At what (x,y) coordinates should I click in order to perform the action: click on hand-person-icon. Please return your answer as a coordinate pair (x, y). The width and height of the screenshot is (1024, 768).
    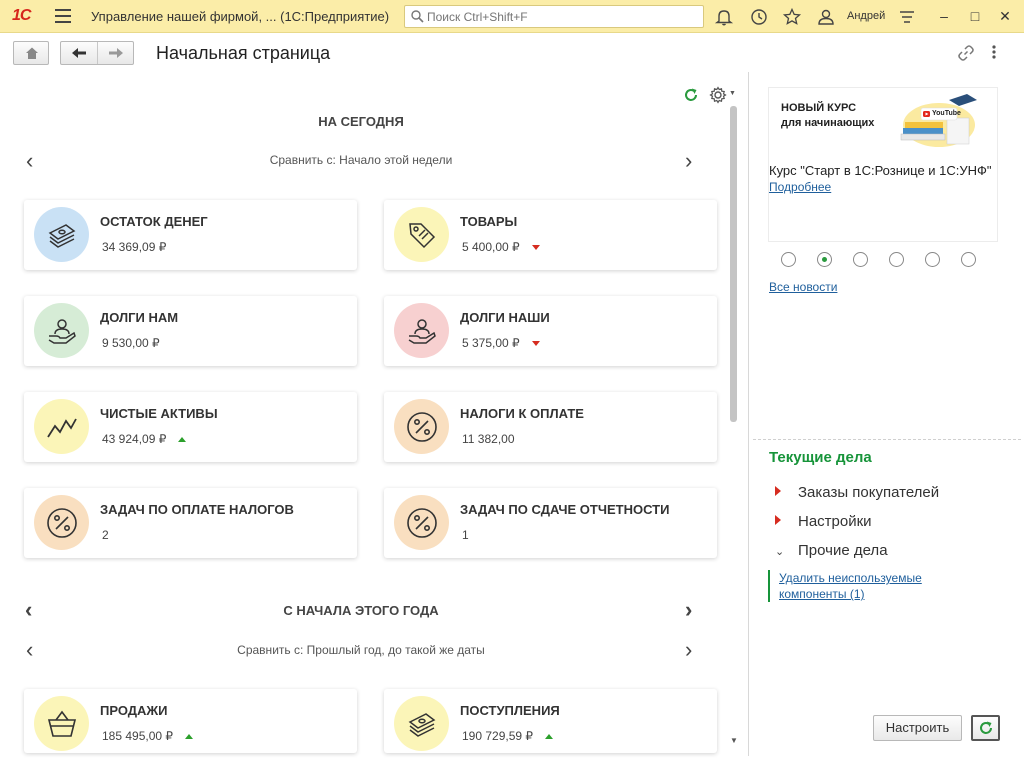
    Looking at the image, I should click on (421, 330).